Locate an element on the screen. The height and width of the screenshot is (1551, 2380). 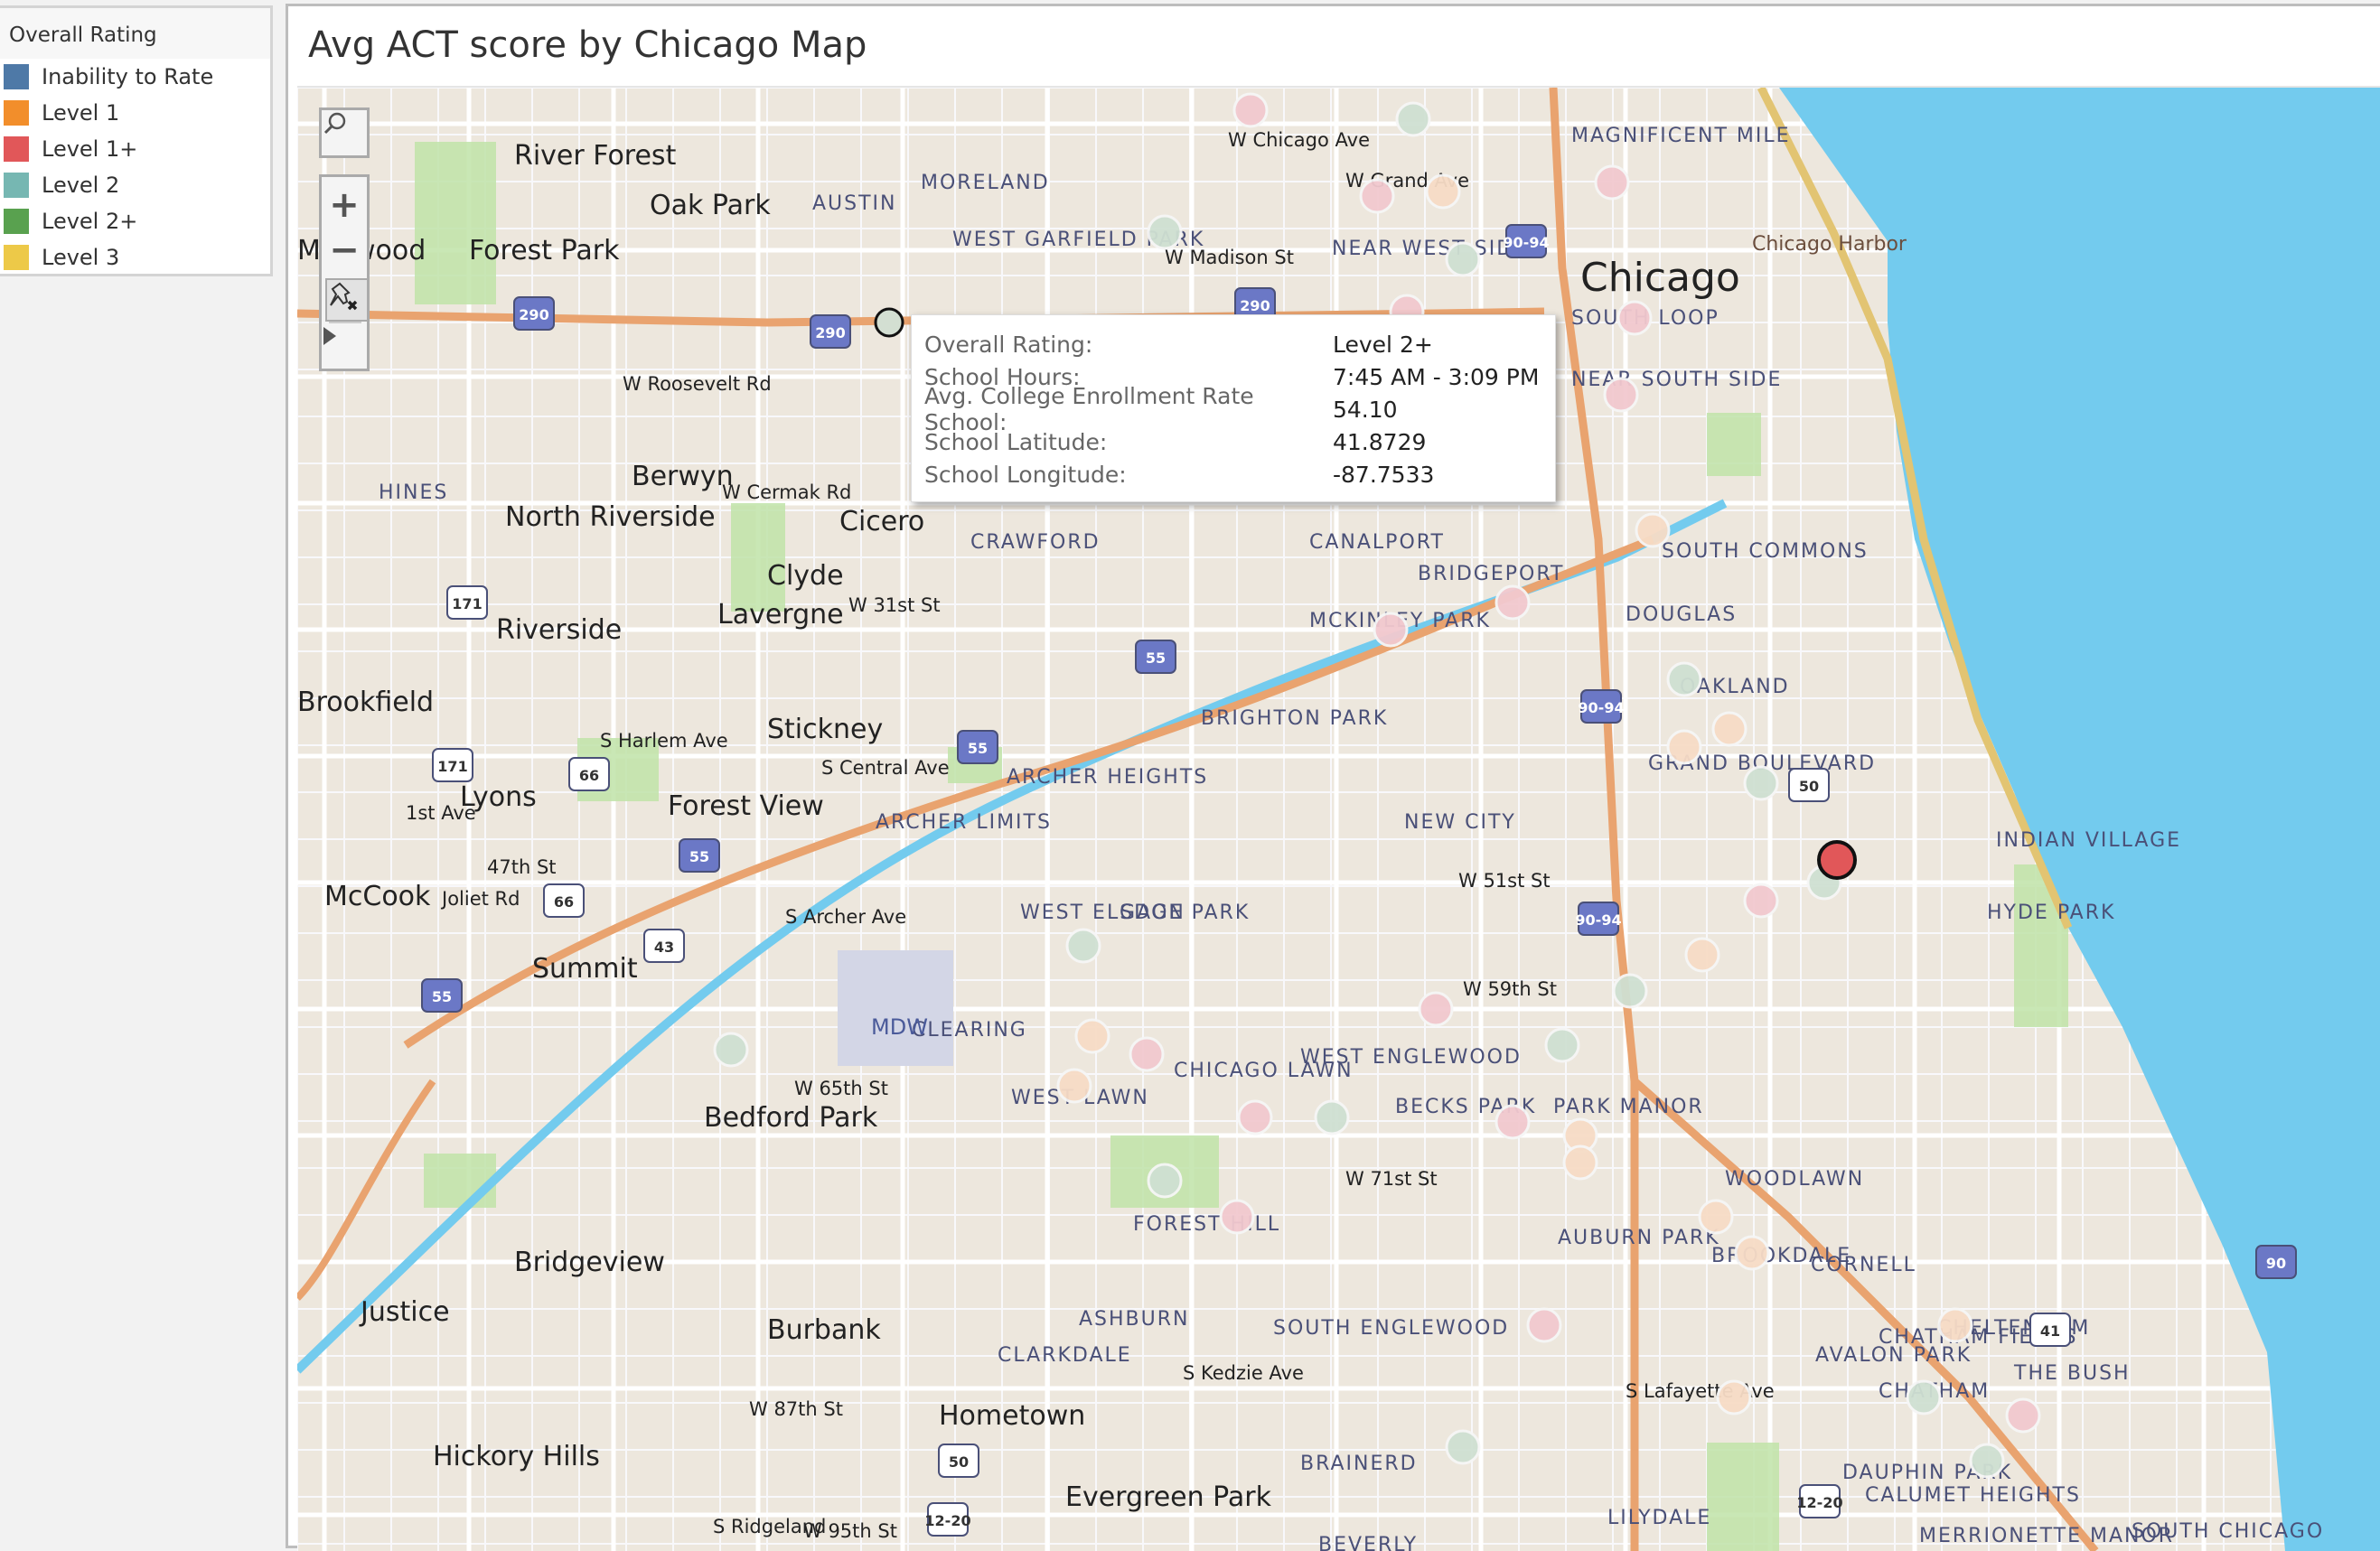
tooltip-value: 54.10 is located at coordinates (1365, 409).